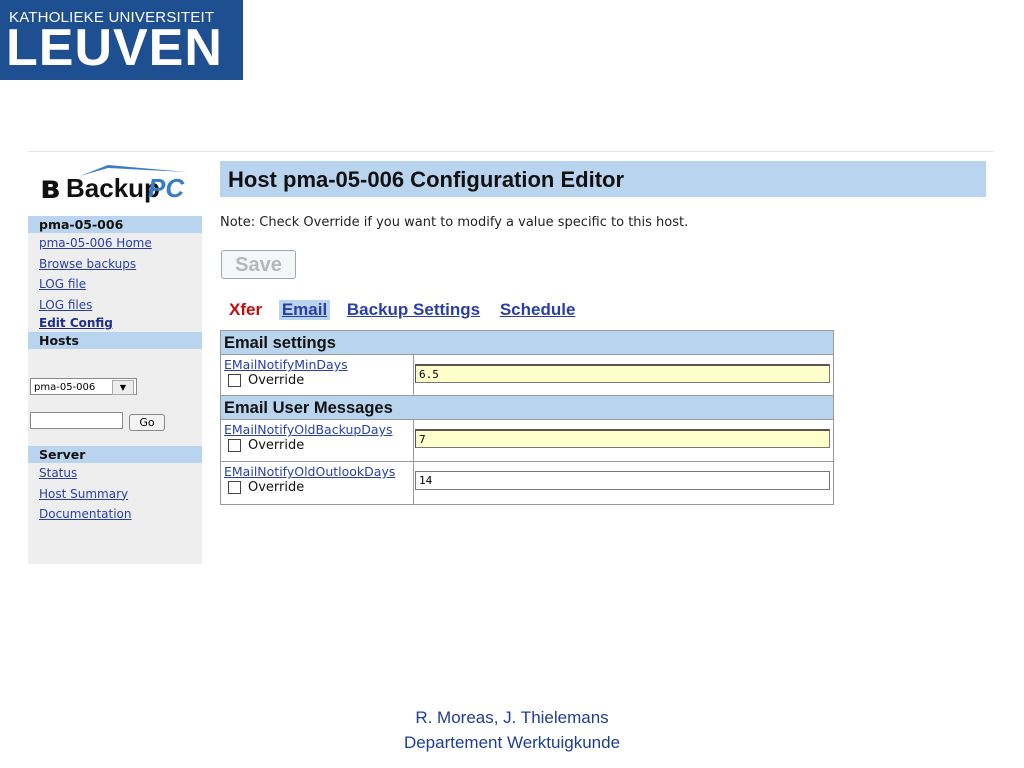 This screenshot has width=1024, height=768. I want to click on host-select-value: pma-05-006, so click(65, 387).